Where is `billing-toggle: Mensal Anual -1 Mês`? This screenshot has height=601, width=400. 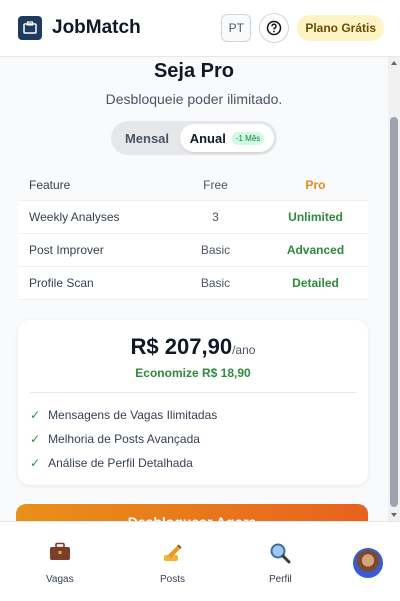
billing-toggle: Mensal Anual -1 Mês is located at coordinates (194, 138).